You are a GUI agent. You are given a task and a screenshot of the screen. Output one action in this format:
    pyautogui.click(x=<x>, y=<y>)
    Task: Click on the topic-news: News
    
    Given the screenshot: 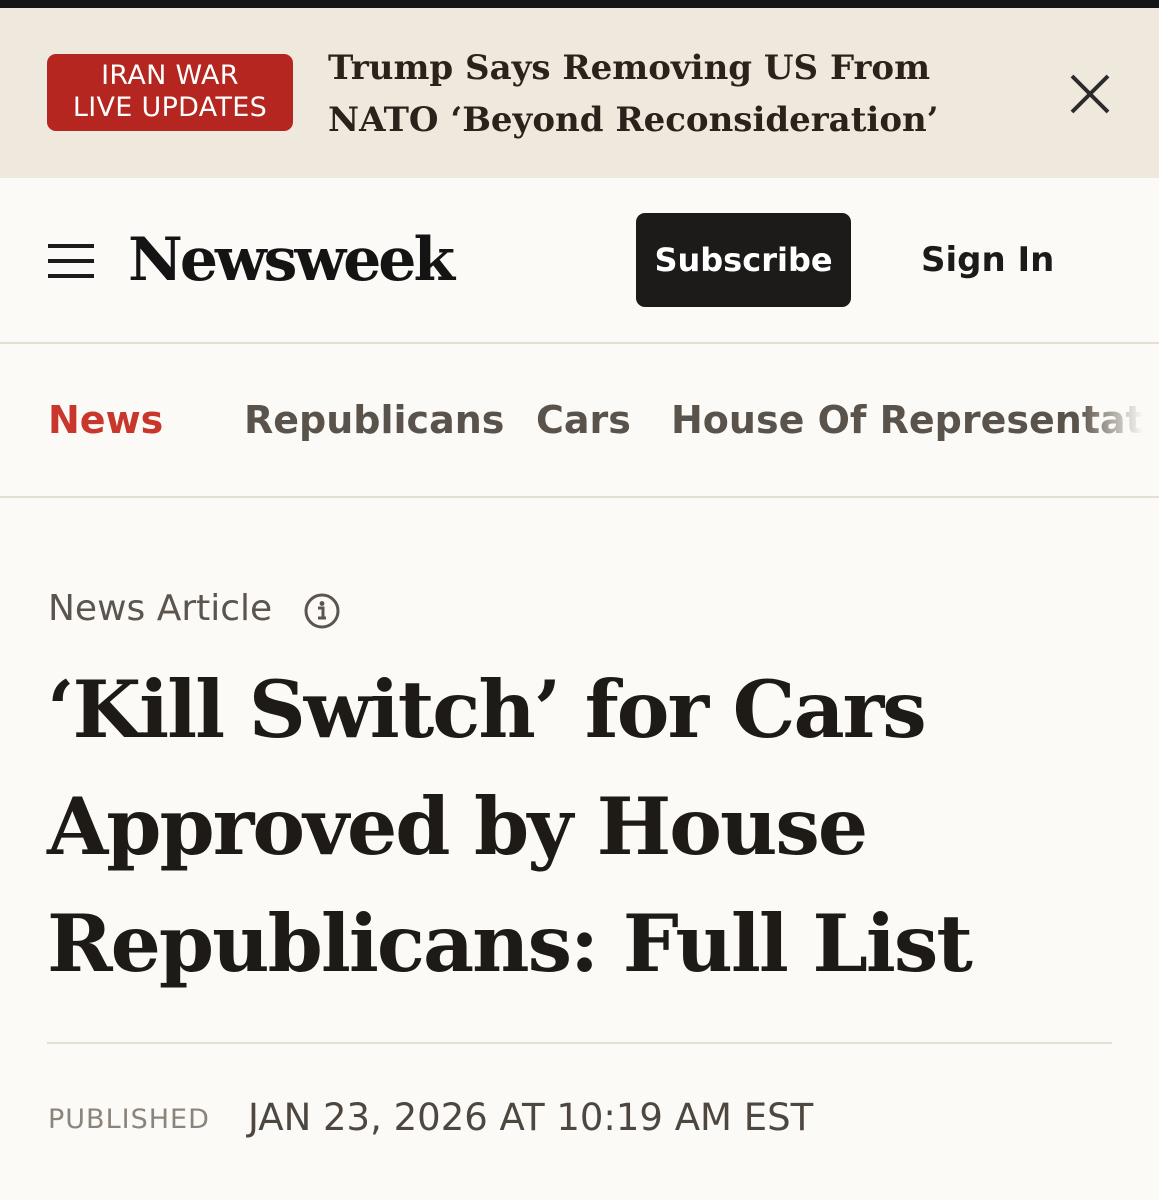 What is the action you would take?
    pyautogui.click(x=105, y=420)
    